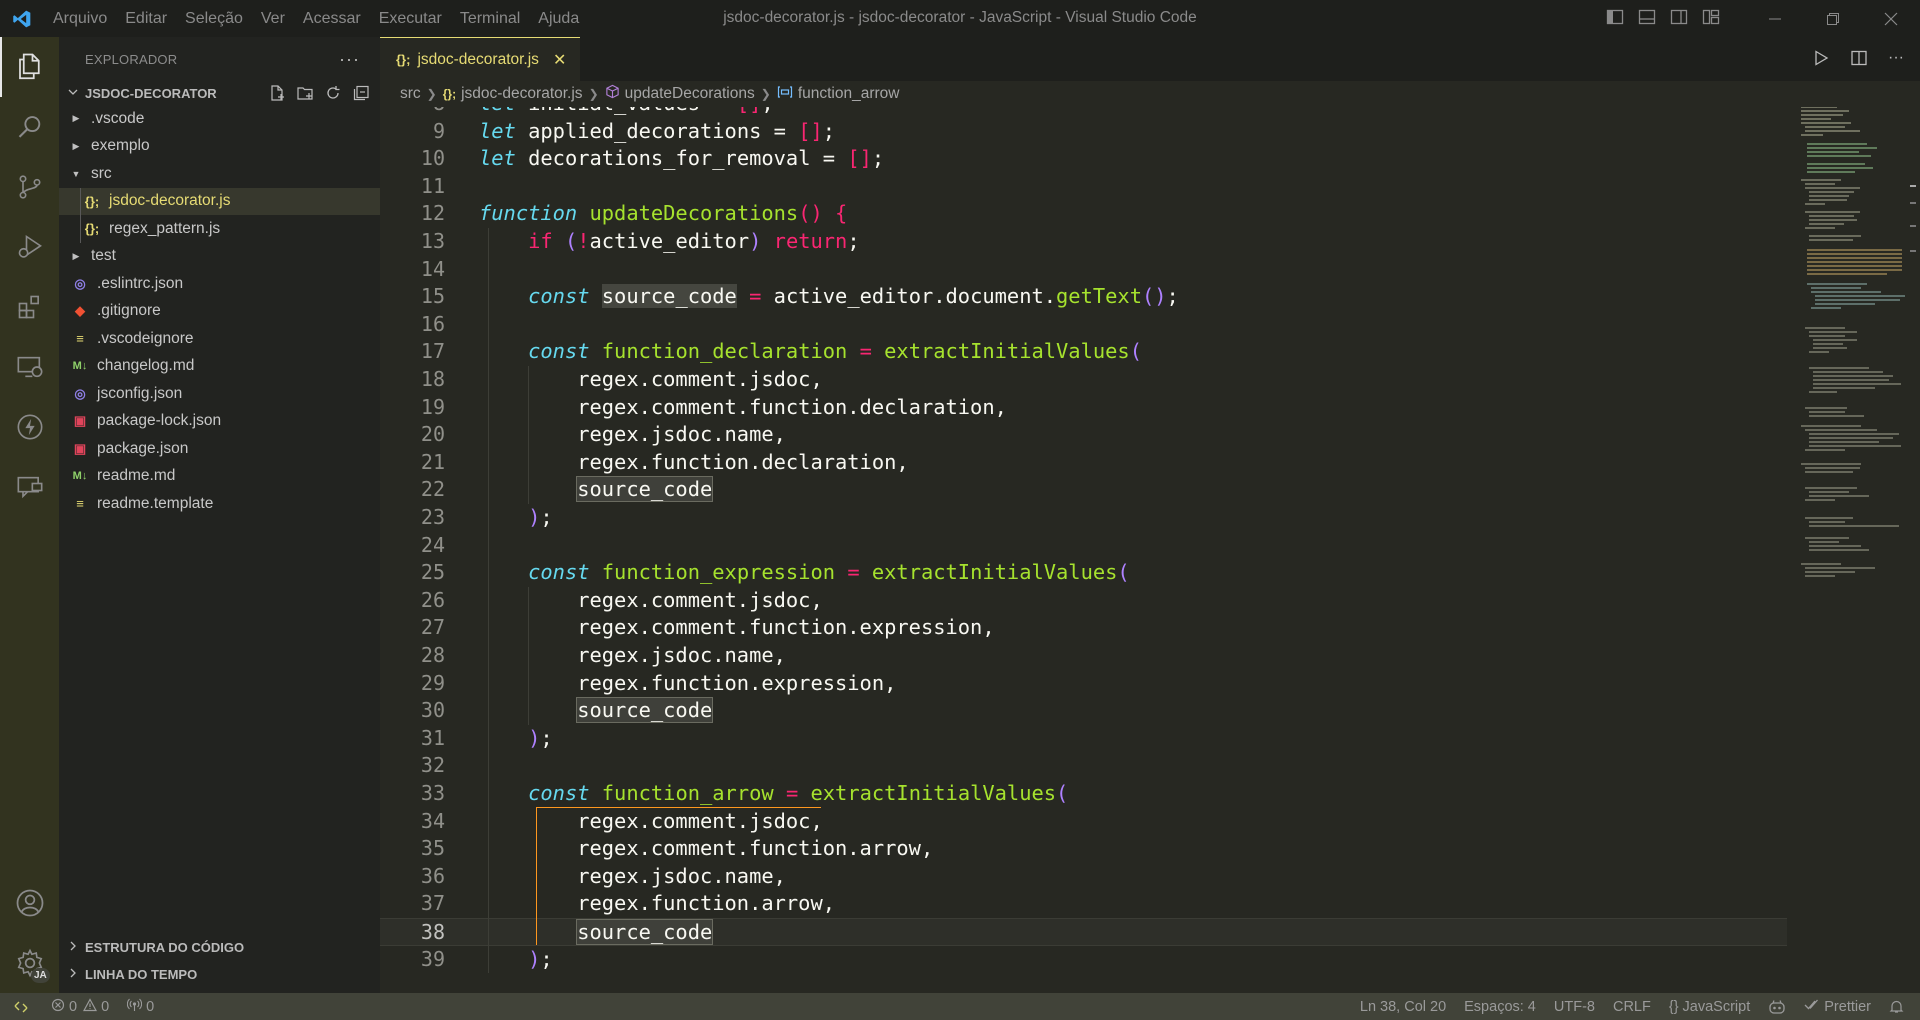  What do you see at coordinates (1891, 18) in the screenshot?
I see `close-window-button` at bounding box center [1891, 18].